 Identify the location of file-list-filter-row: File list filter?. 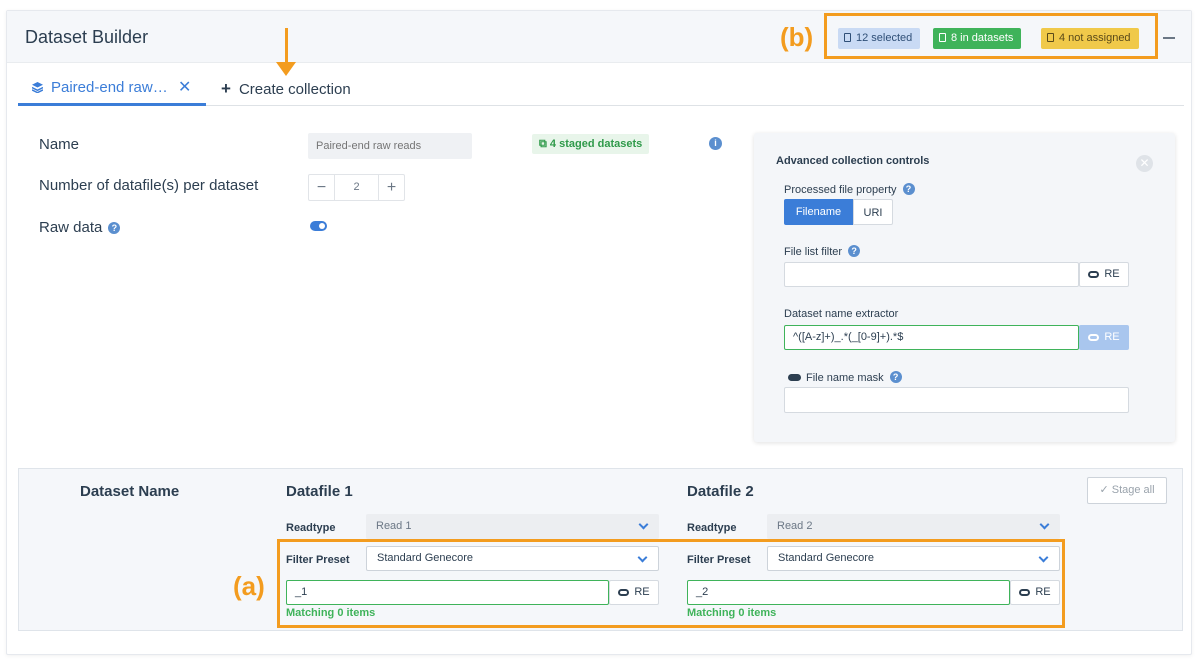
(822, 251).